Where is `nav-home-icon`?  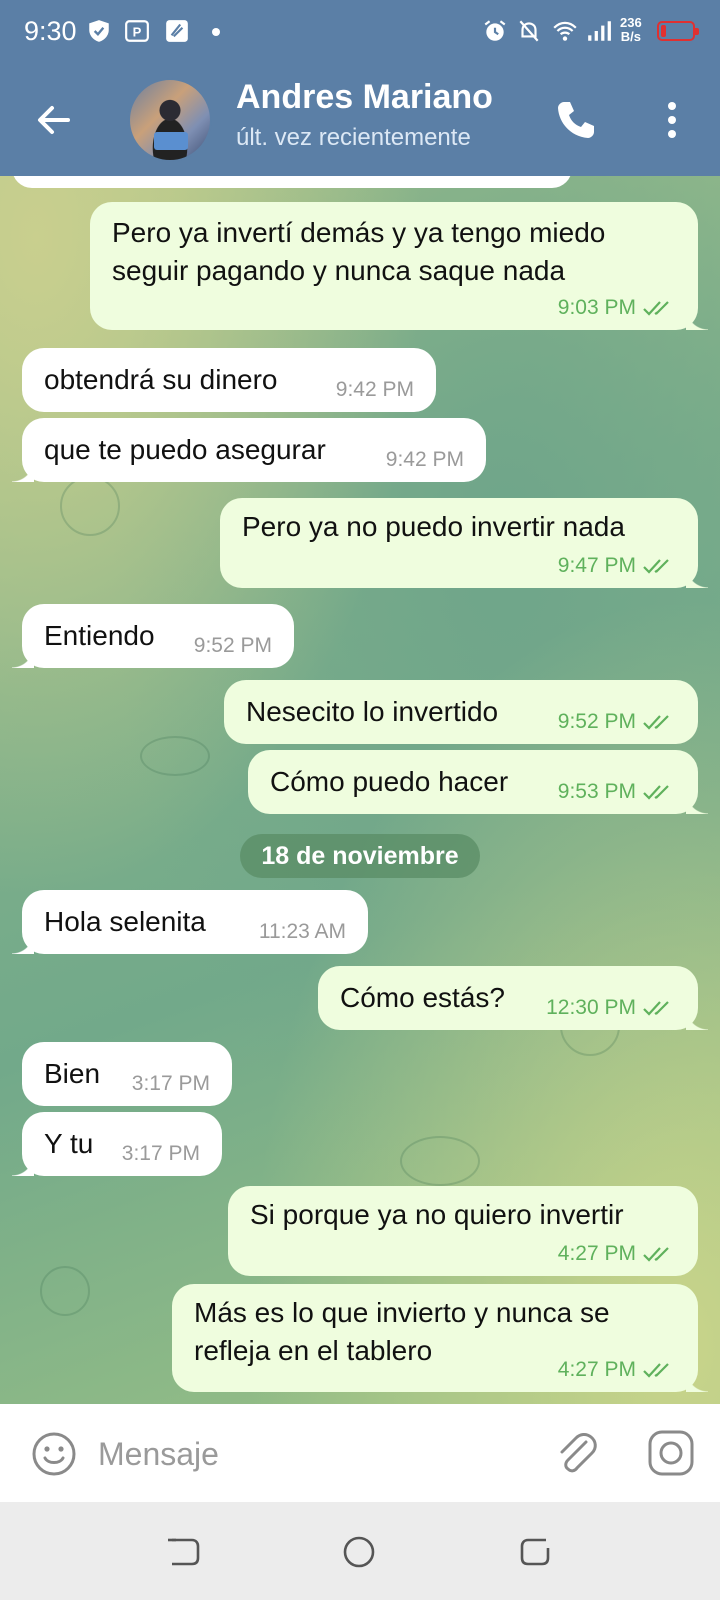
nav-home-icon is located at coordinates (359, 1552).